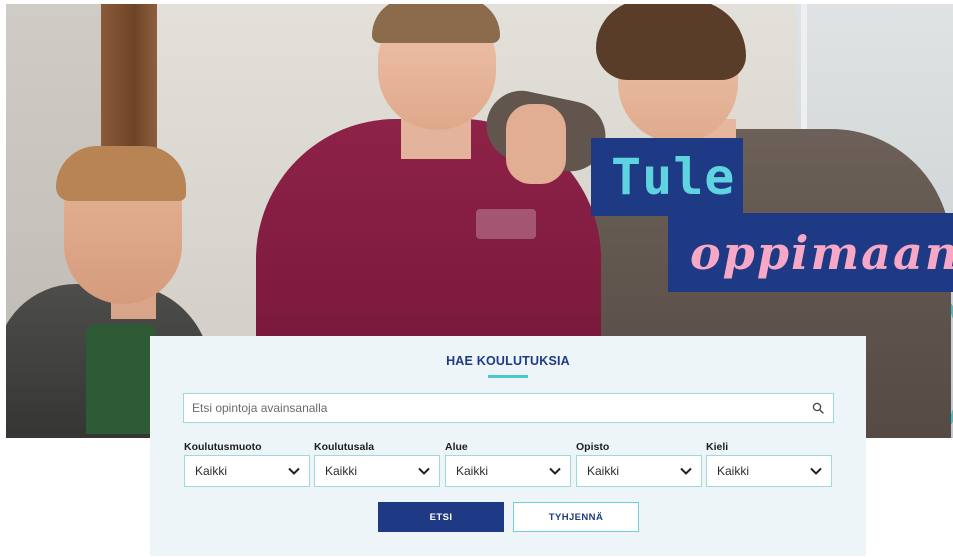 Image resolution: width=953 pixels, height=557 pixels. I want to click on search-input, so click(493, 408).